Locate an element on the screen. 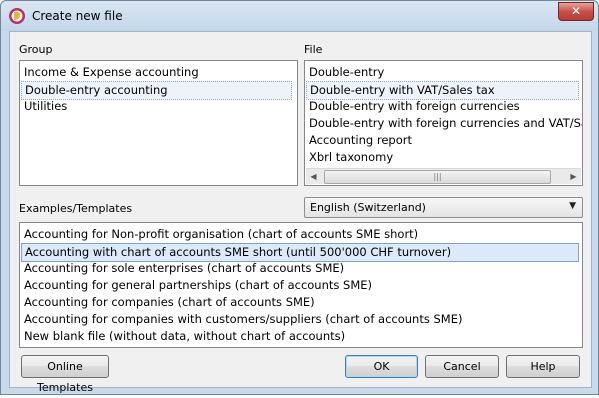 The image size is (599, 398). window-title: Create new file is located at coordinates (77, 16).